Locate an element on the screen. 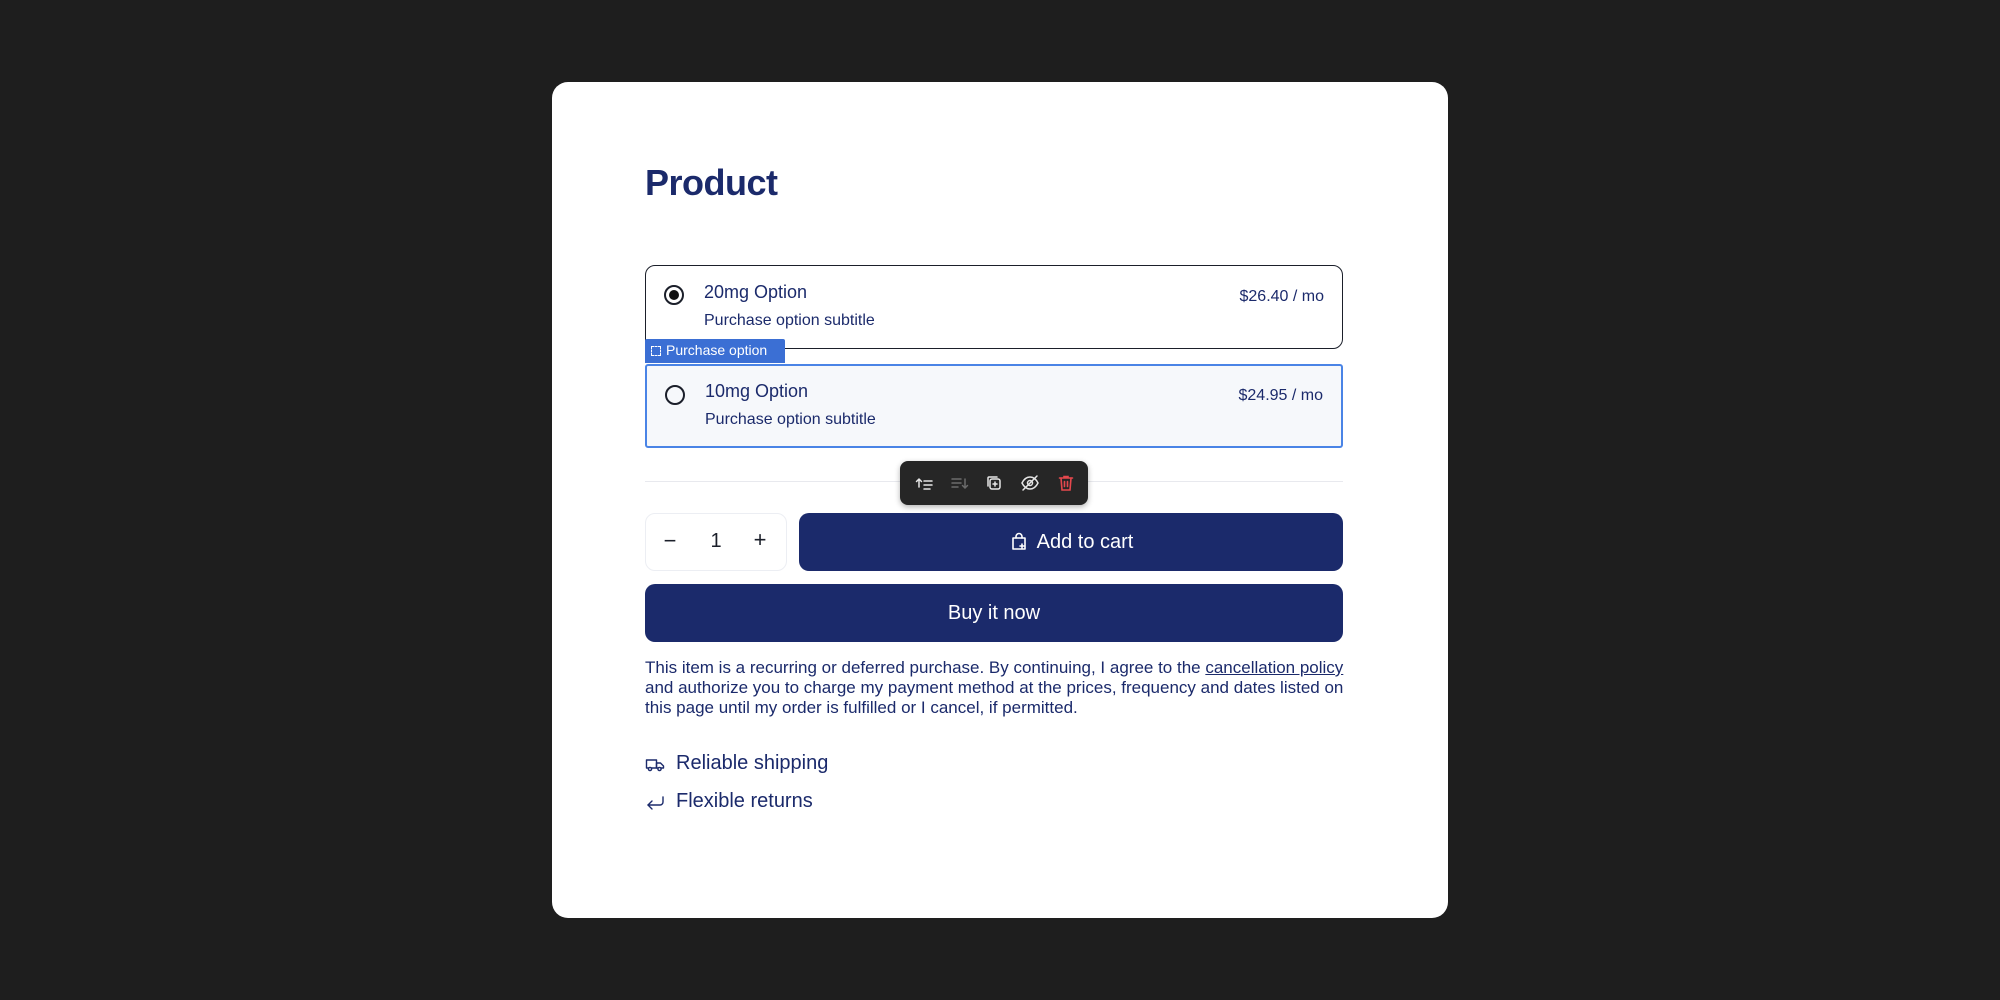  quantity-value: 1 is located at coordinates (716, 541).